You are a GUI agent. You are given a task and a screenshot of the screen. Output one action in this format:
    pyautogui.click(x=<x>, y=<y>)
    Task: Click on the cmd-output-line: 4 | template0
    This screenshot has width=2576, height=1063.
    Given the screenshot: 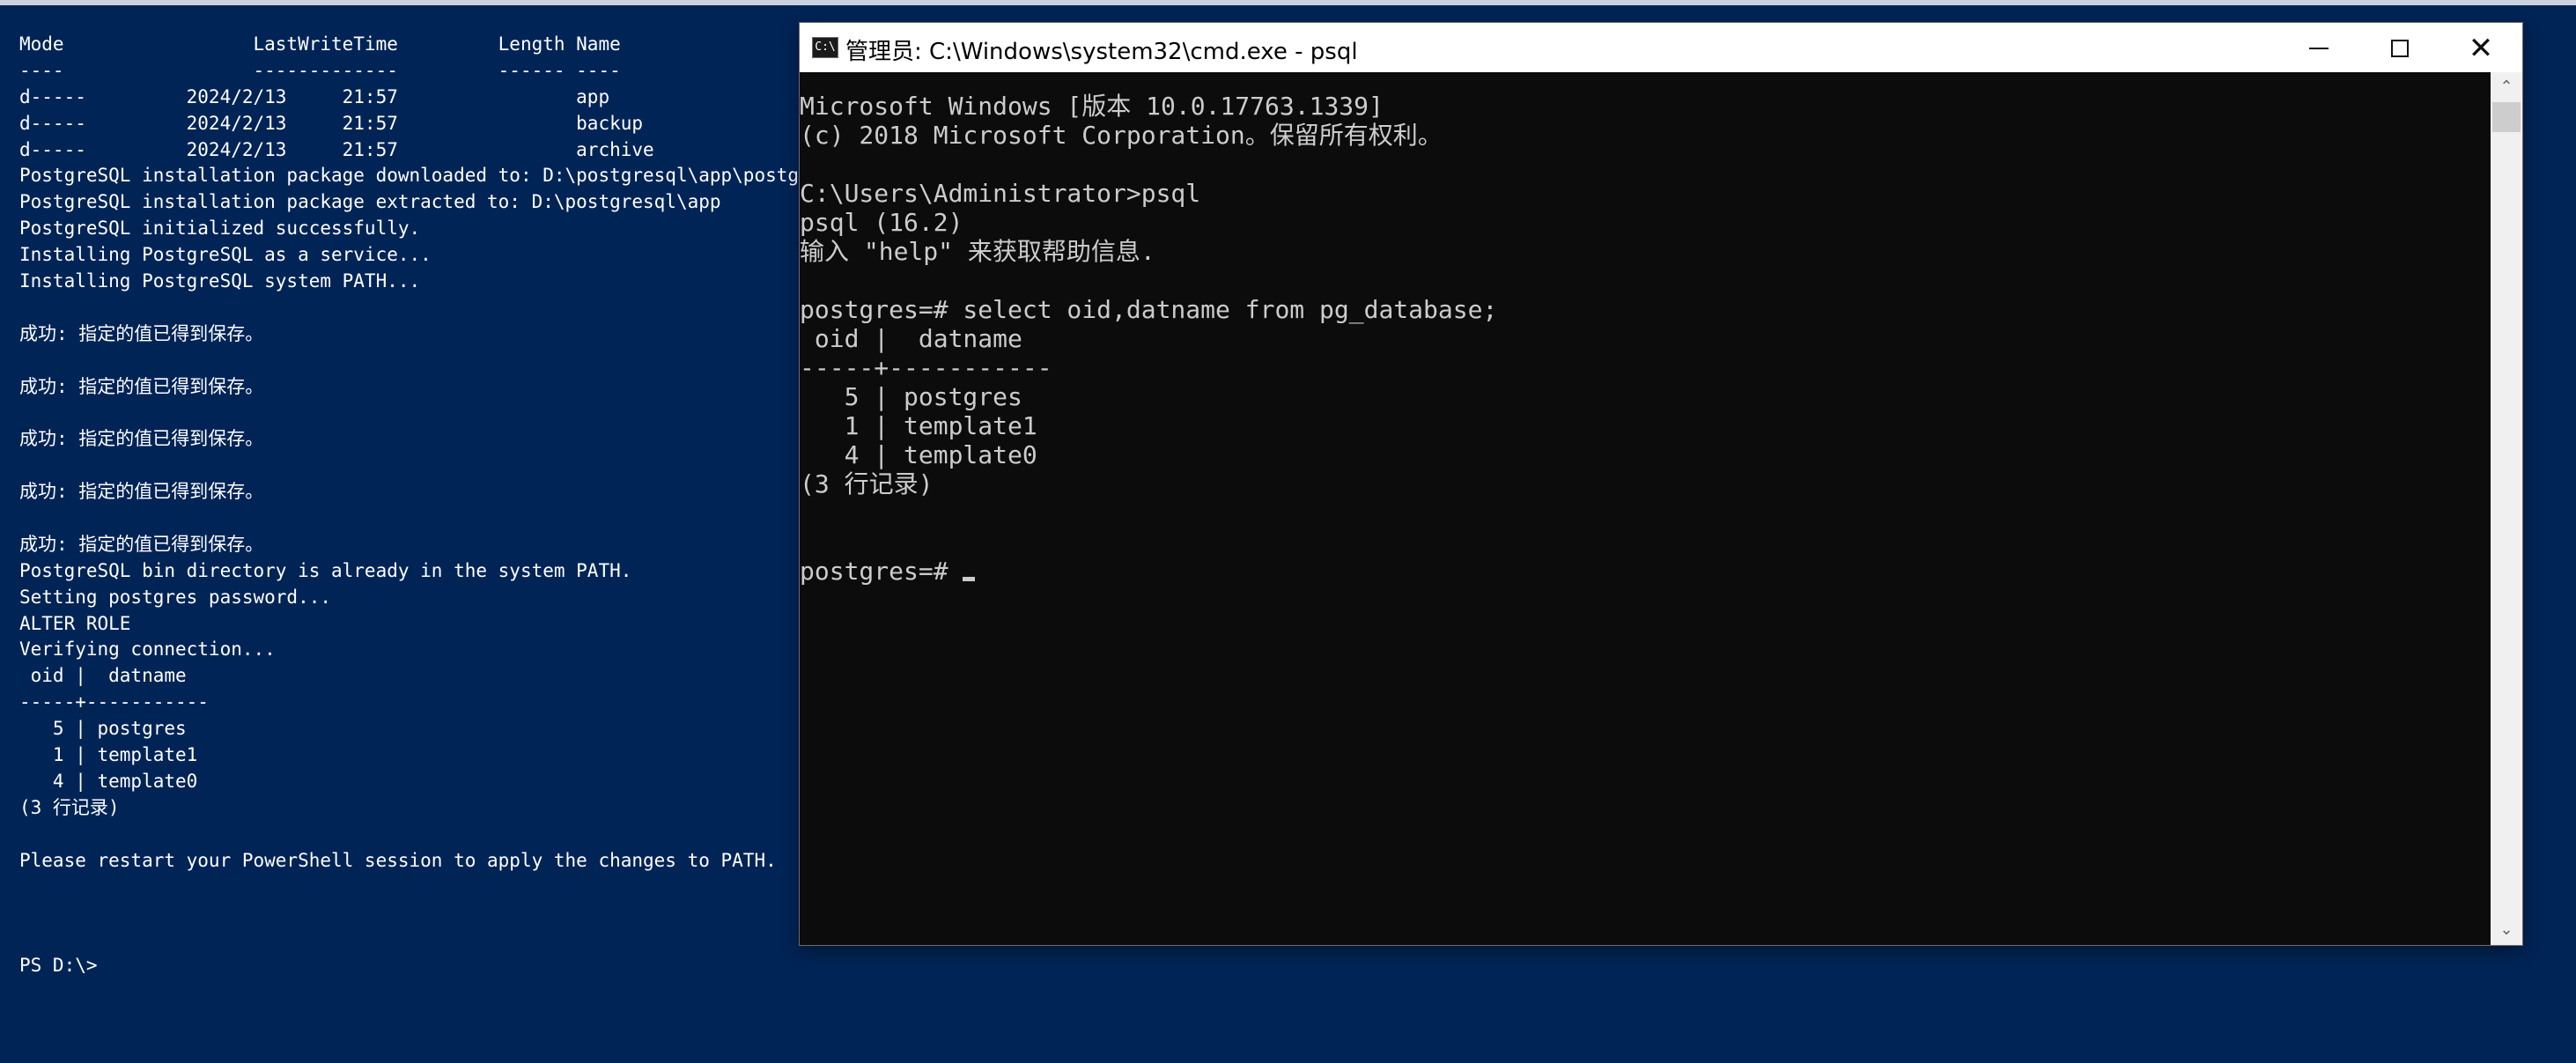 What is the action you would take?
    pyautogui.click(x=918, y=454)
    